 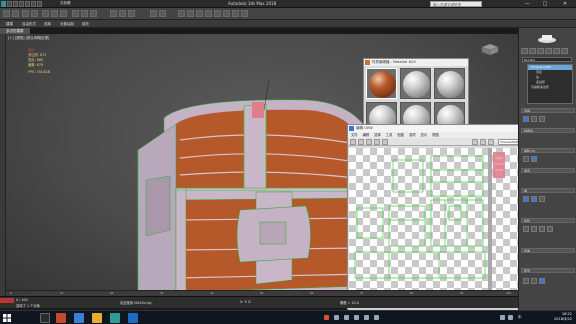 I want to click on maxscript-listener-button, so click(x=7, y=300).